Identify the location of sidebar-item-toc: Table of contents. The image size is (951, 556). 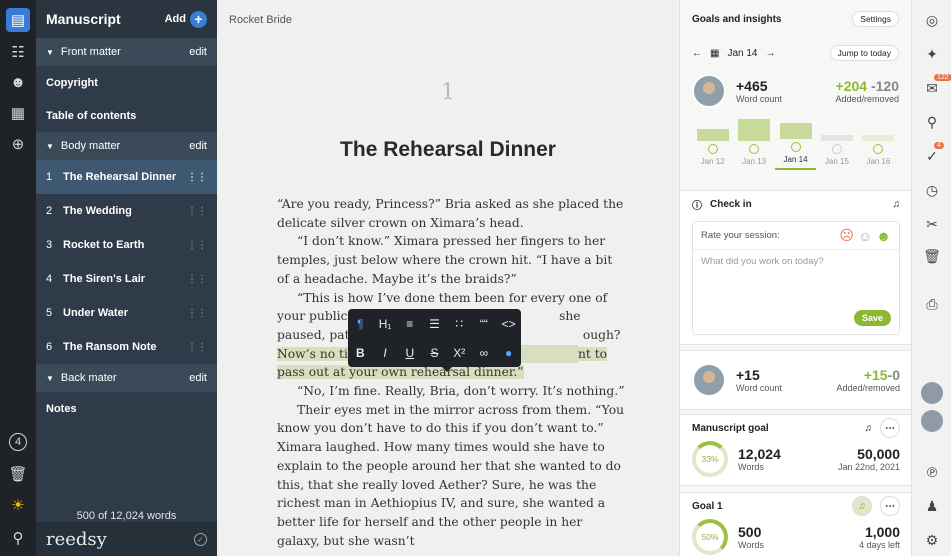
(126, 115).